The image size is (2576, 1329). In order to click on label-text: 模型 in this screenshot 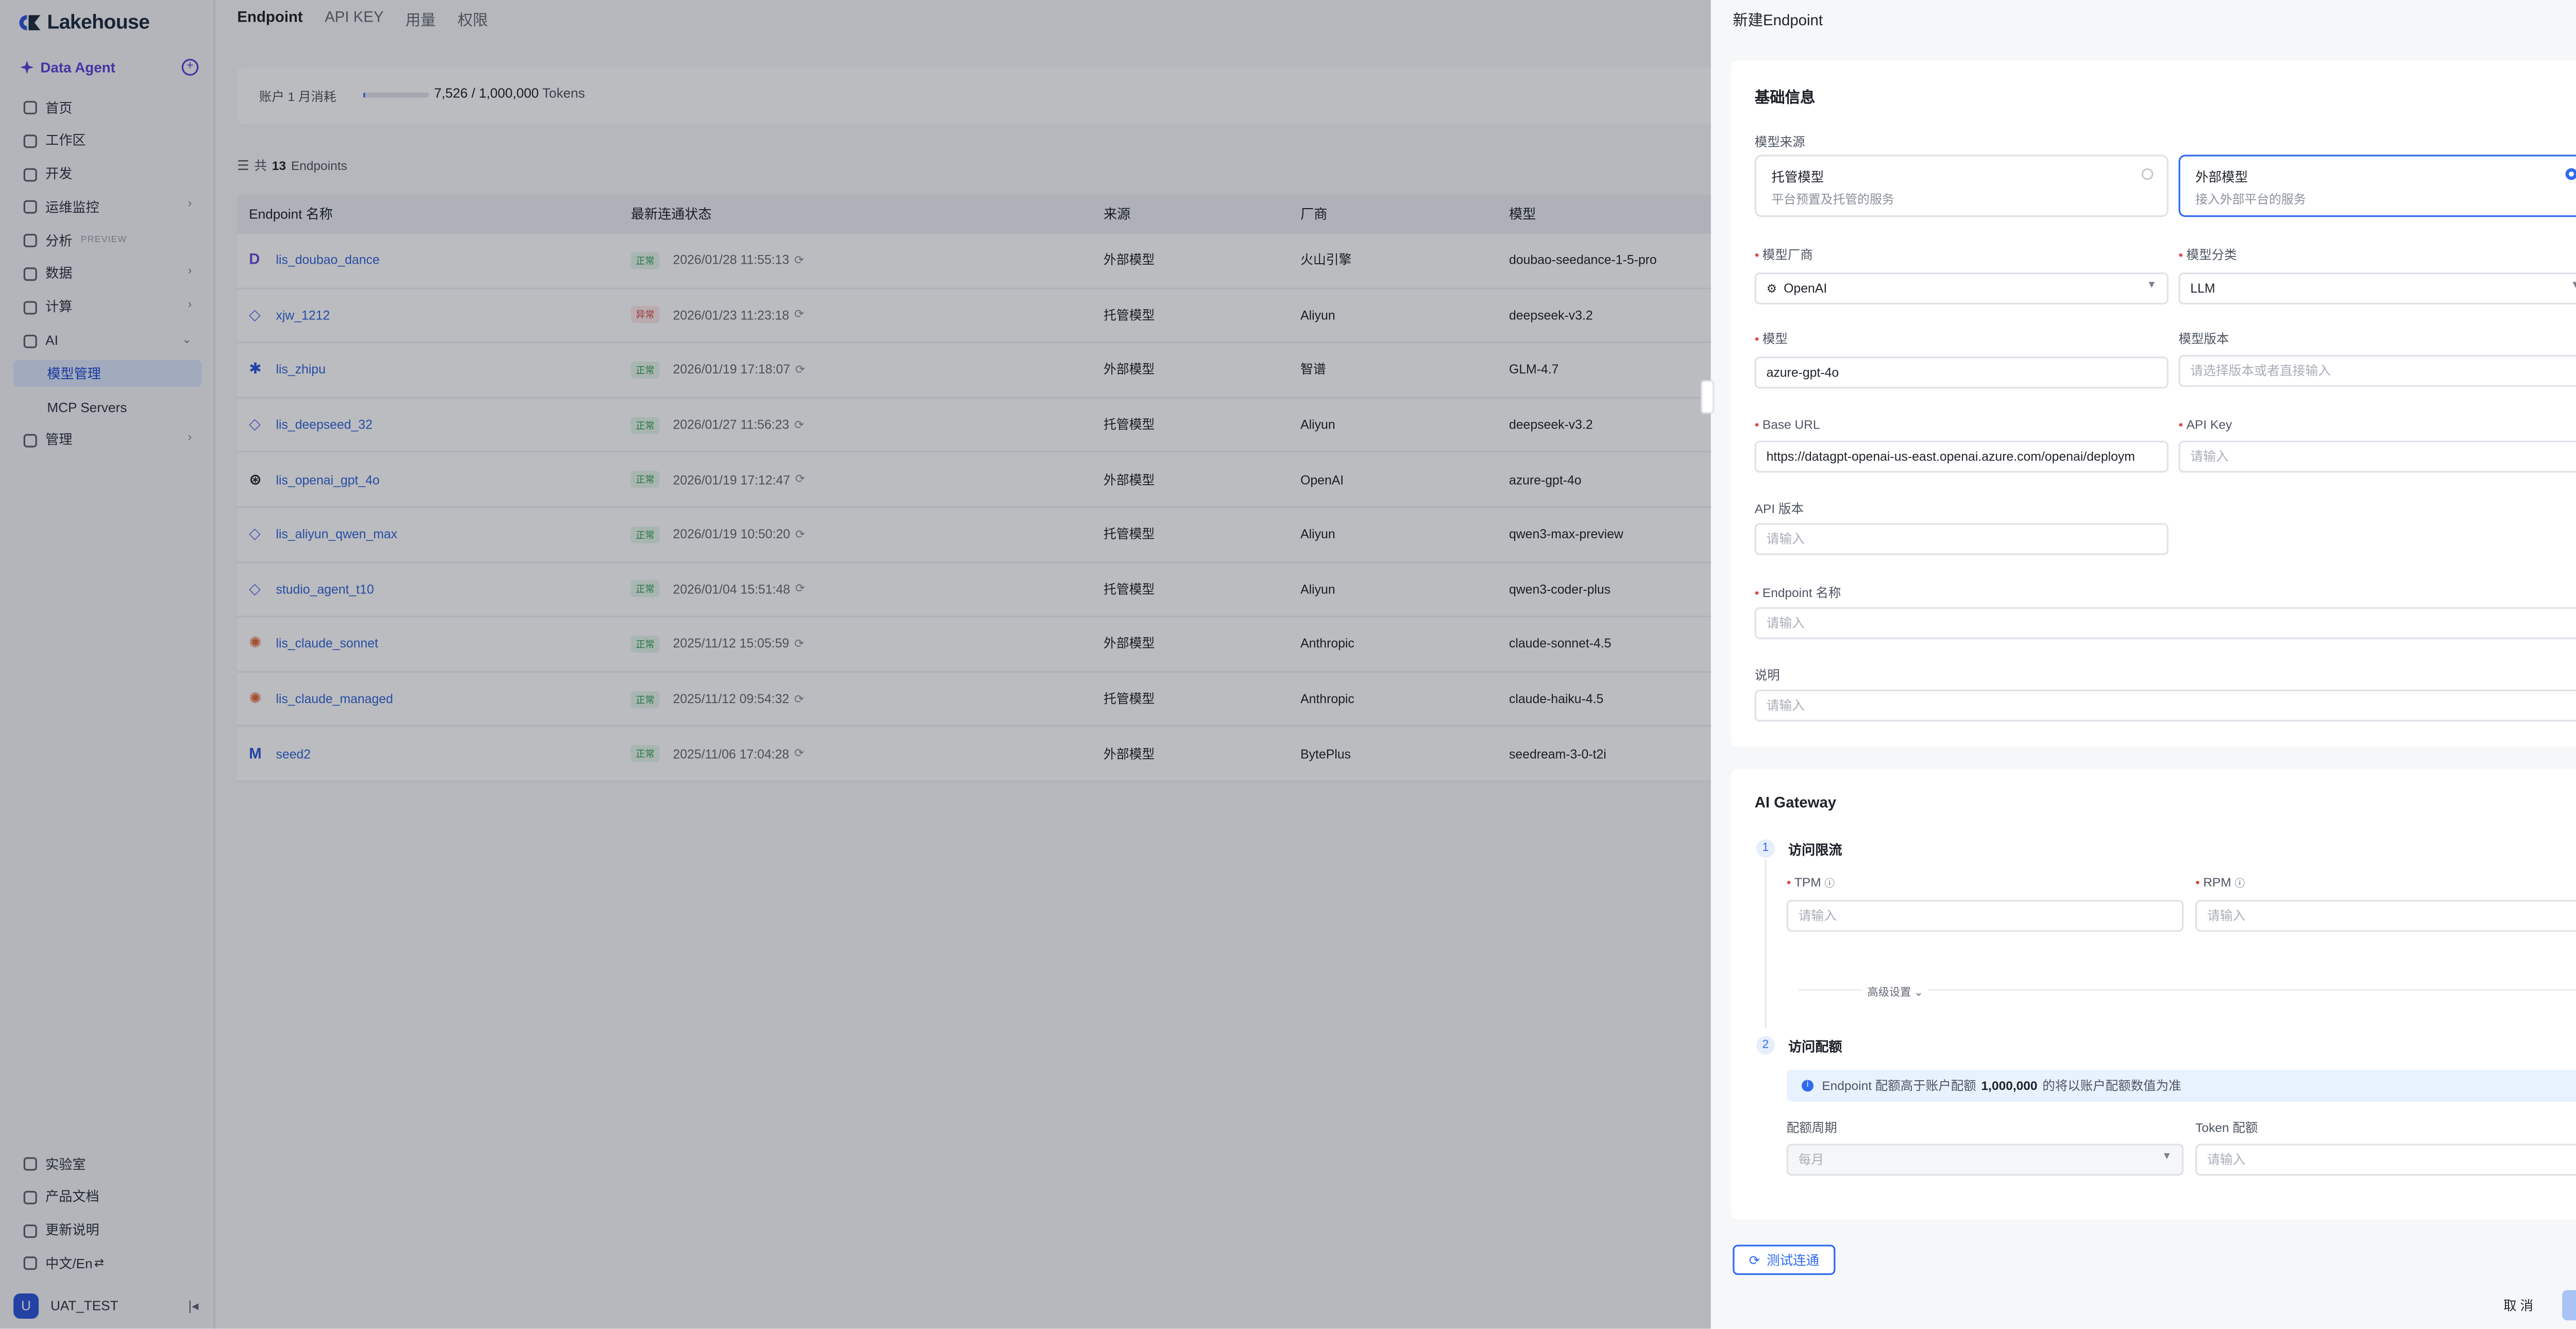, I will do `click(1775, 339)`.